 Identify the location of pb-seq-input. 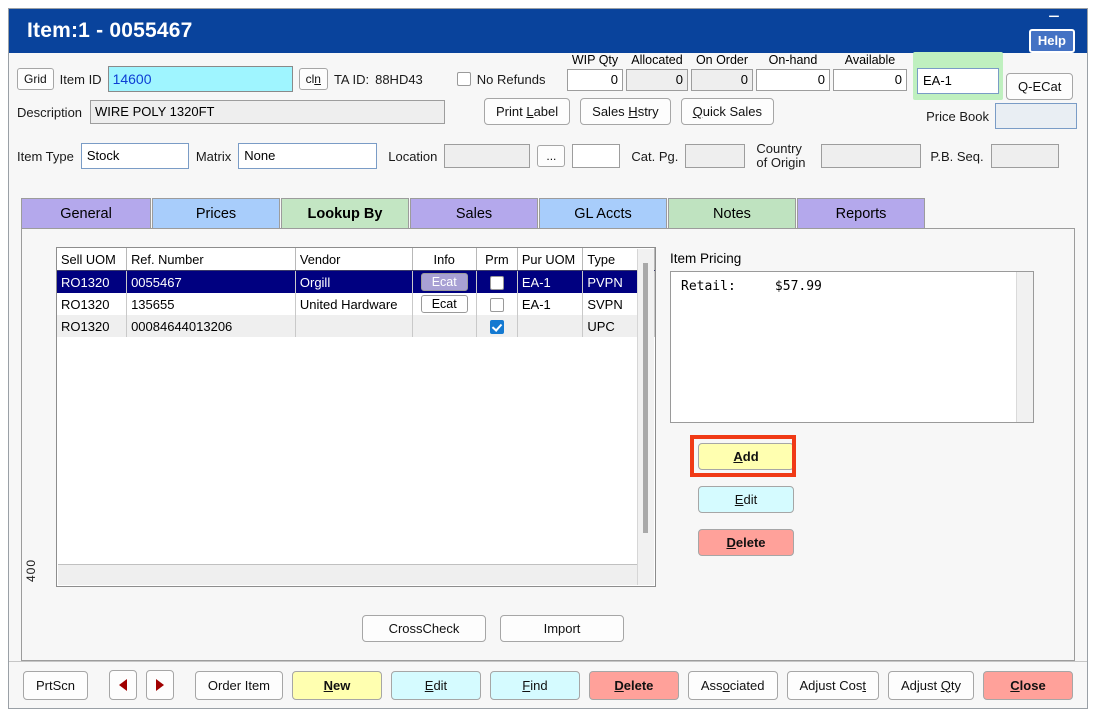
(1024, 156).